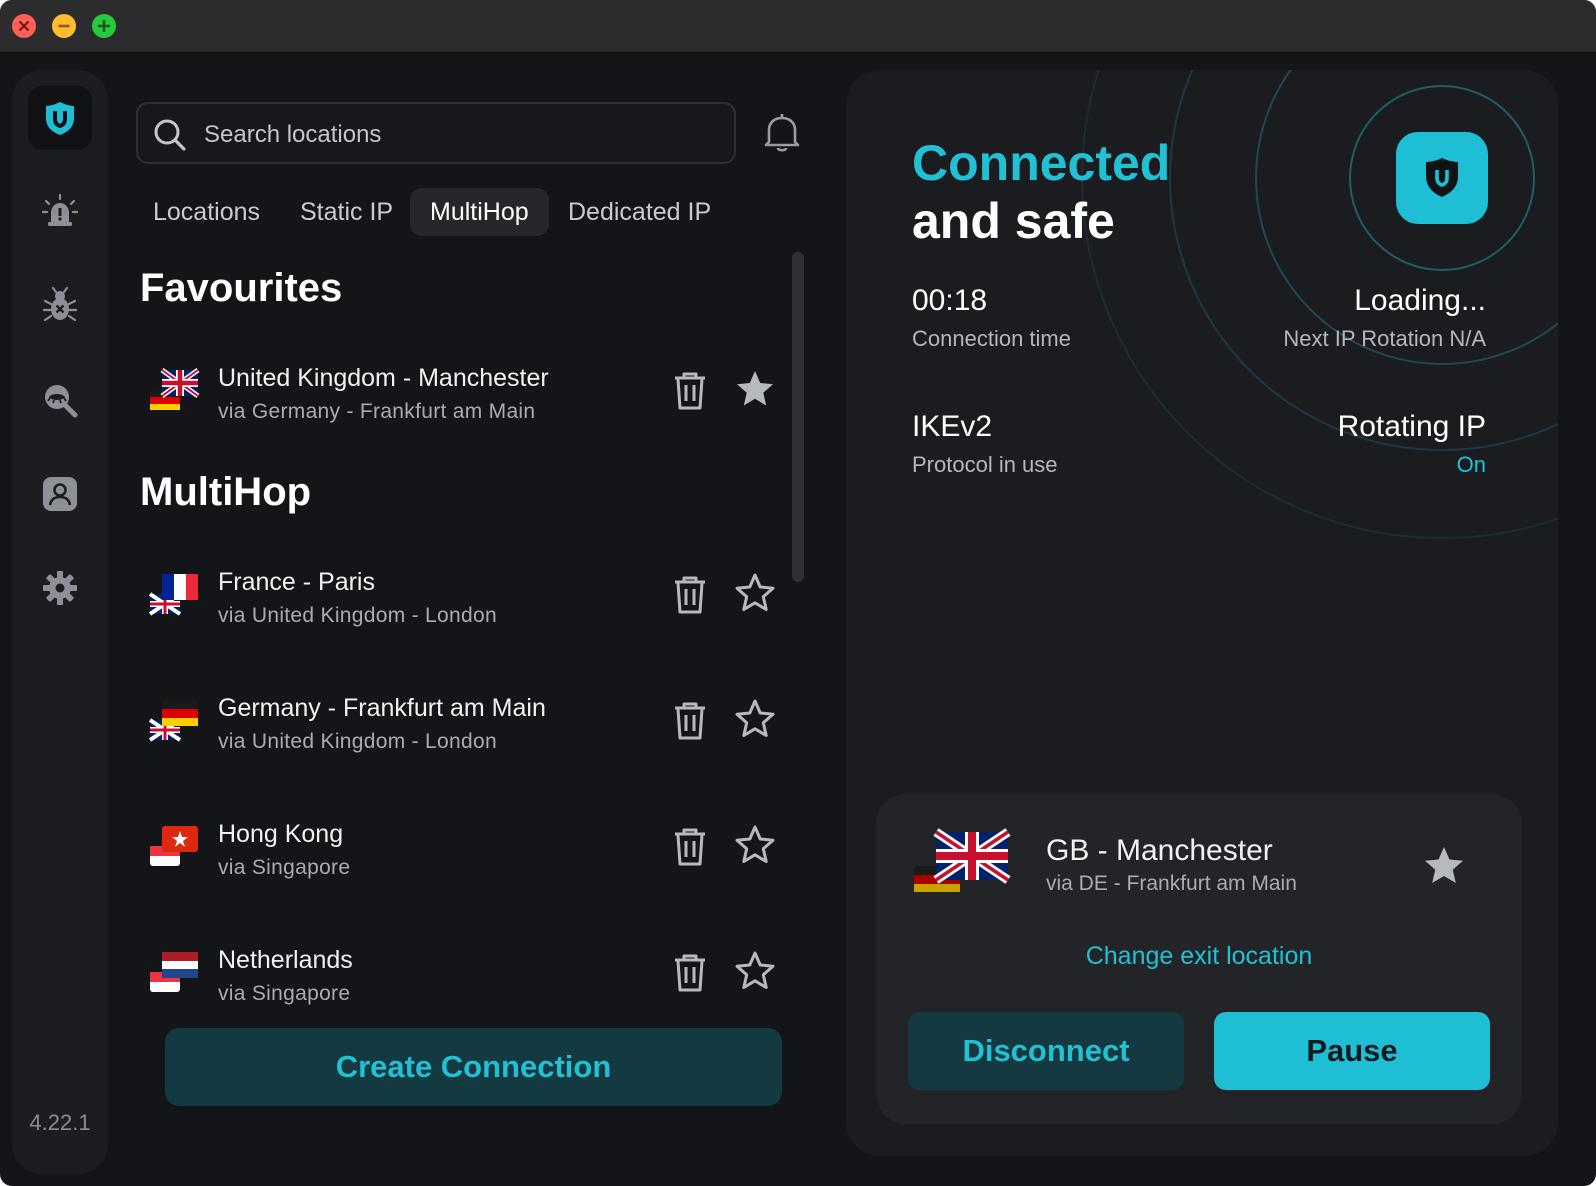 This screenshot has width=1596, height=1186. Describe the element at coordinates (285, 960) in the screenshot. I see `location-name: Netherlands` at that location.